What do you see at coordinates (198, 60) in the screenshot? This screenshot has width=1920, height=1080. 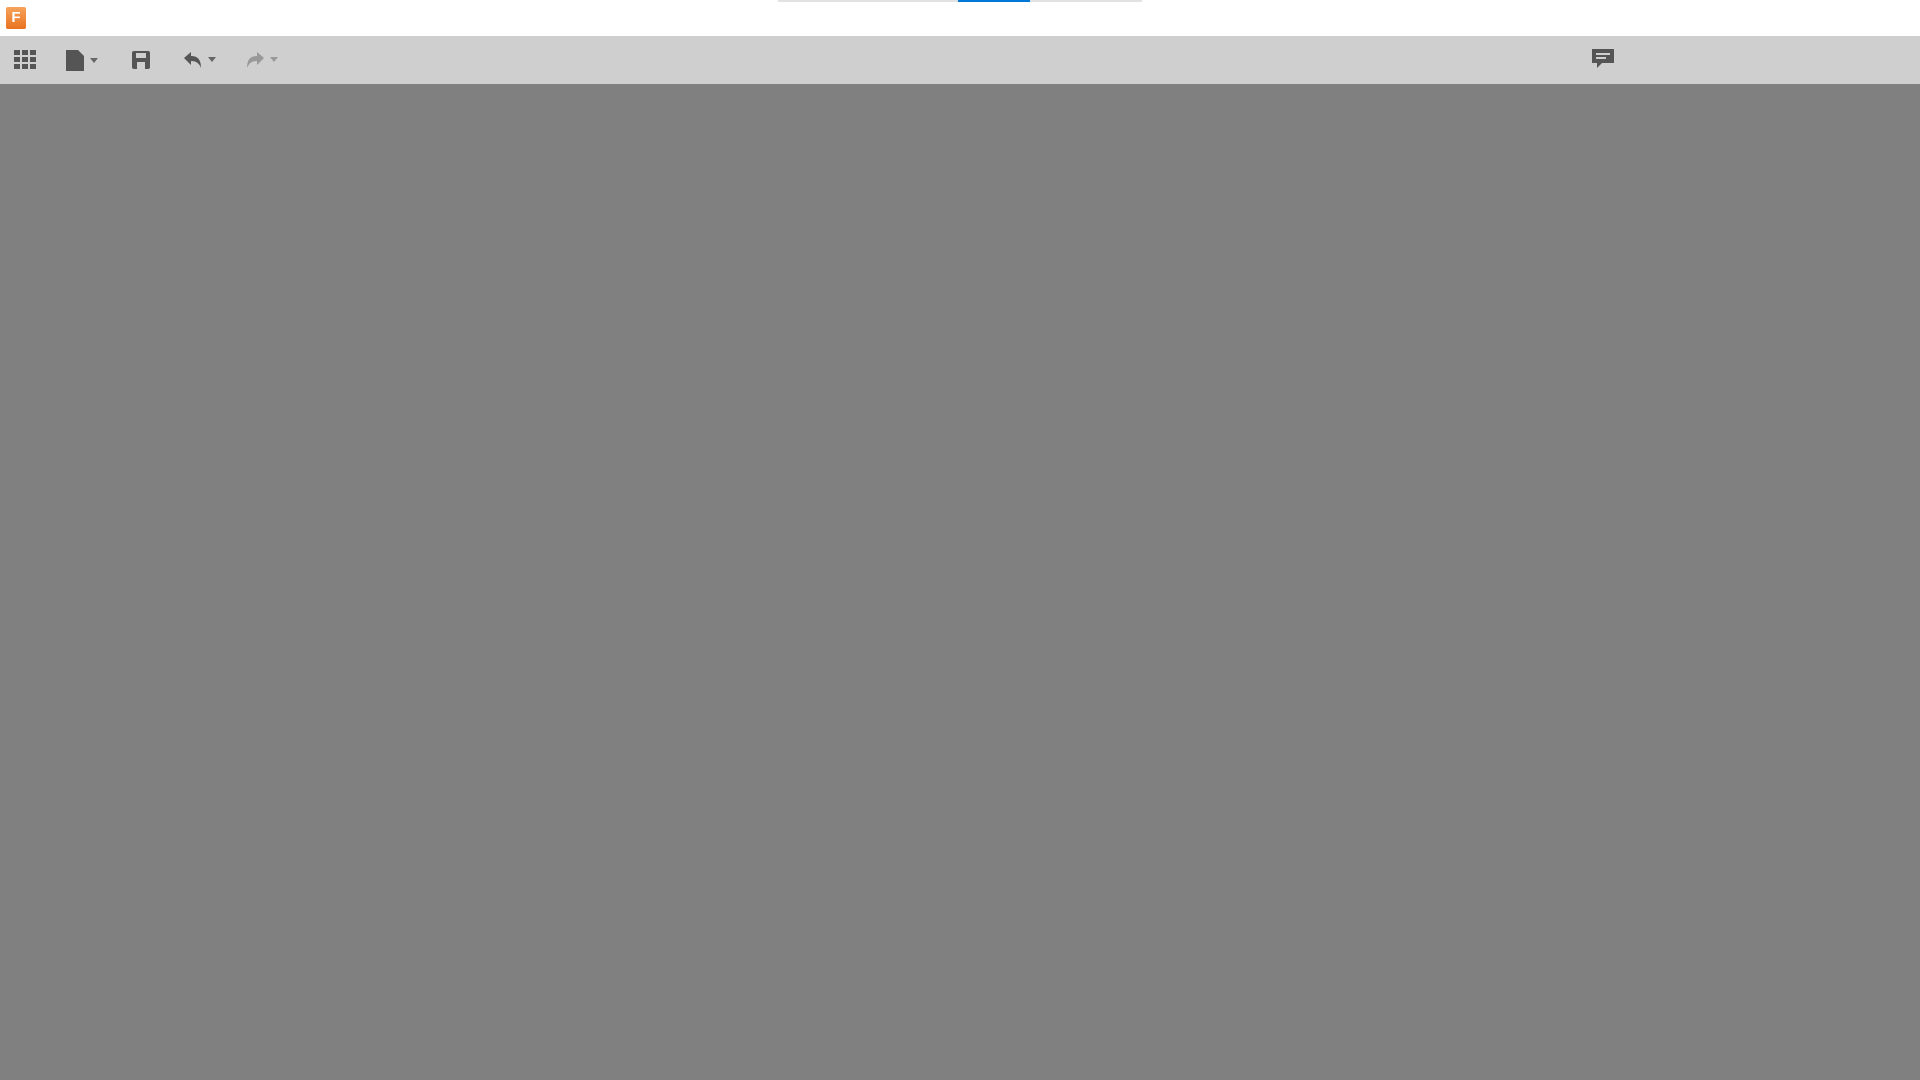 I see `undo-icon` at bounding box center [198, 60].